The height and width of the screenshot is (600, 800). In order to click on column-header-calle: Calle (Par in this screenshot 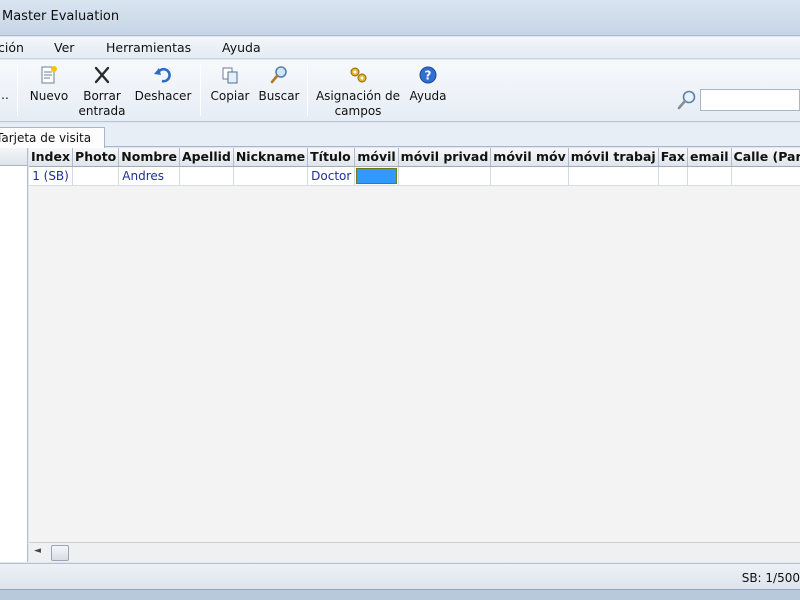, I will do `click(765, 157)`.